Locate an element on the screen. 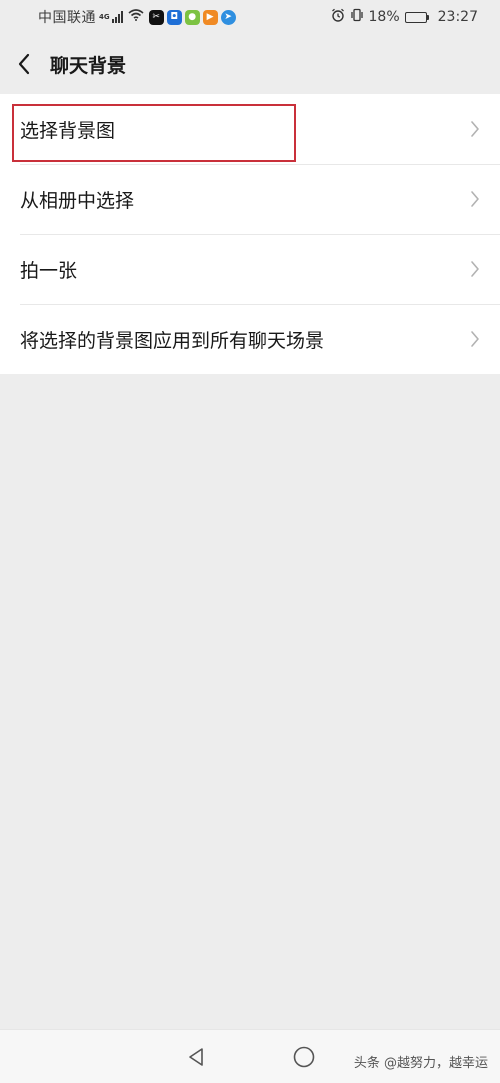  back-triangle-icon is located at coordinates (196, 1056).